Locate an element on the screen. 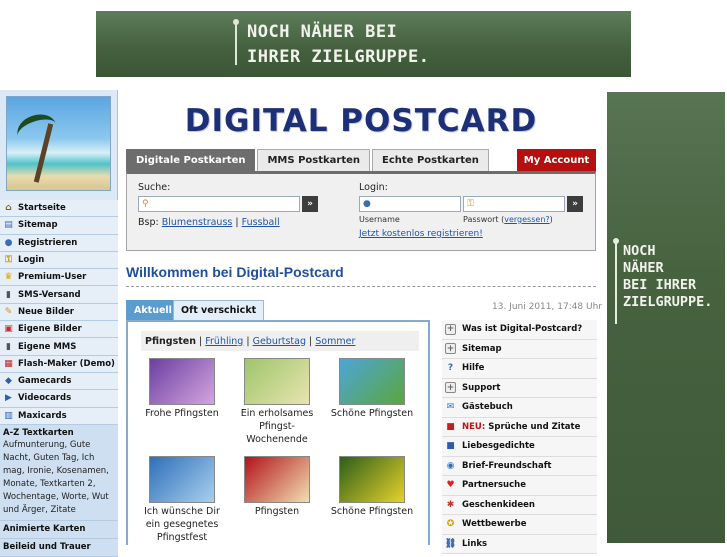 This screenshot has height=557, width=727. sidebar-item-label: Eigene MMS is located at coordinates (47, 346).